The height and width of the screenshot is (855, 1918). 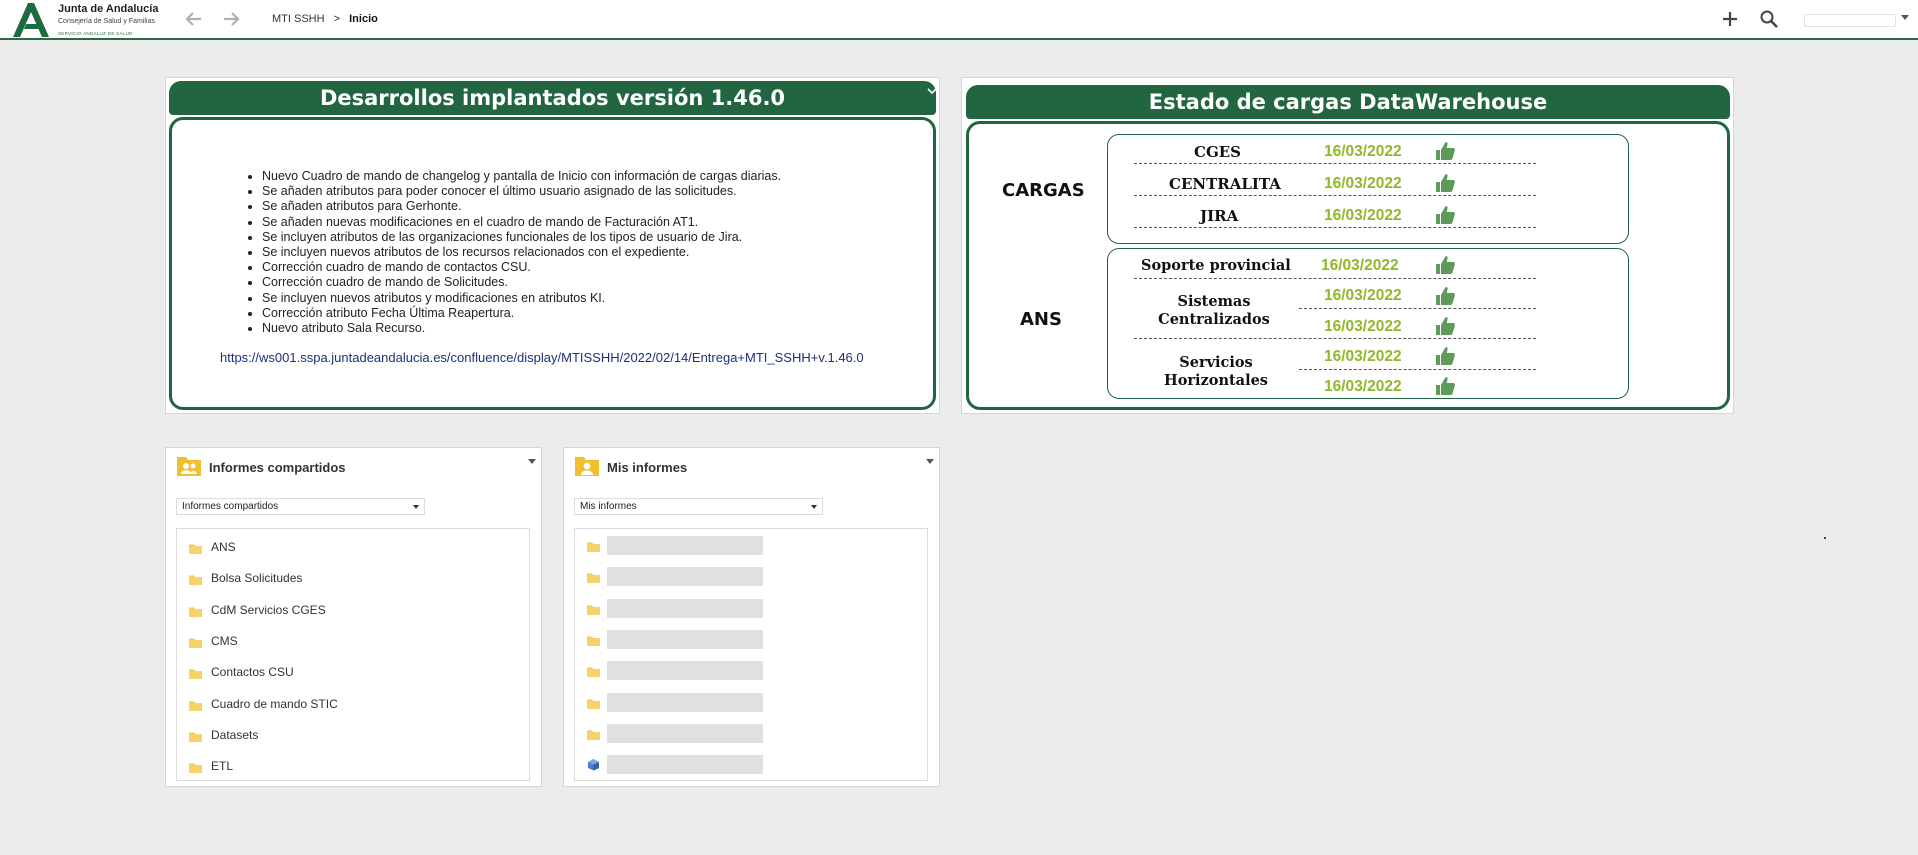 I want to click on shared-reports-menu-caret-icon, so click(x=532, y=461).